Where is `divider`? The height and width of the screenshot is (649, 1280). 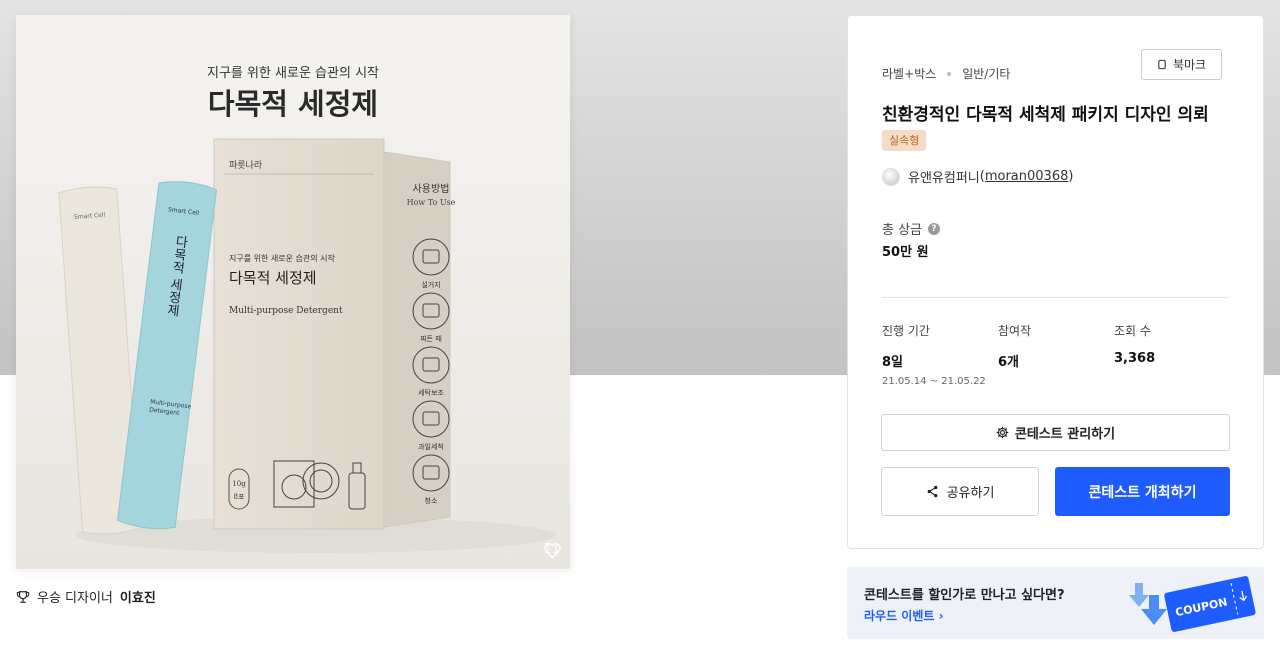 divider is located at coordinates (1055, 297).